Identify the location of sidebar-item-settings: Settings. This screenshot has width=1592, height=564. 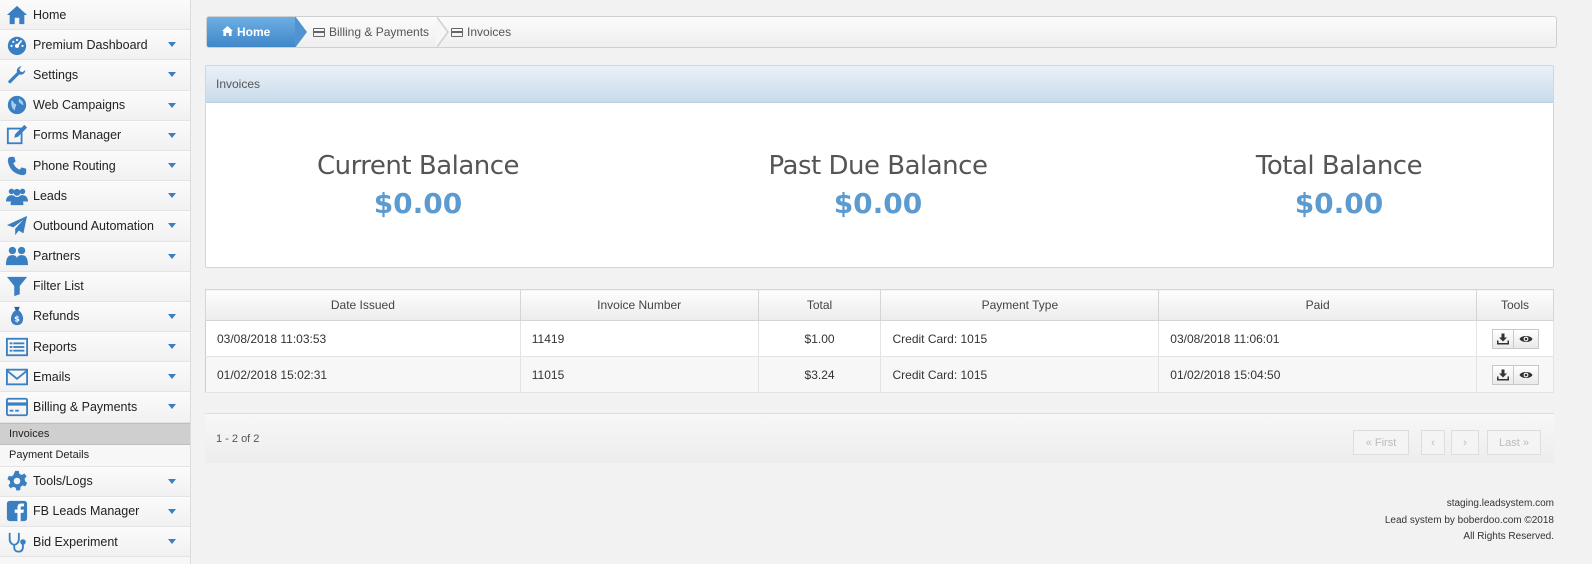
(95, 75).